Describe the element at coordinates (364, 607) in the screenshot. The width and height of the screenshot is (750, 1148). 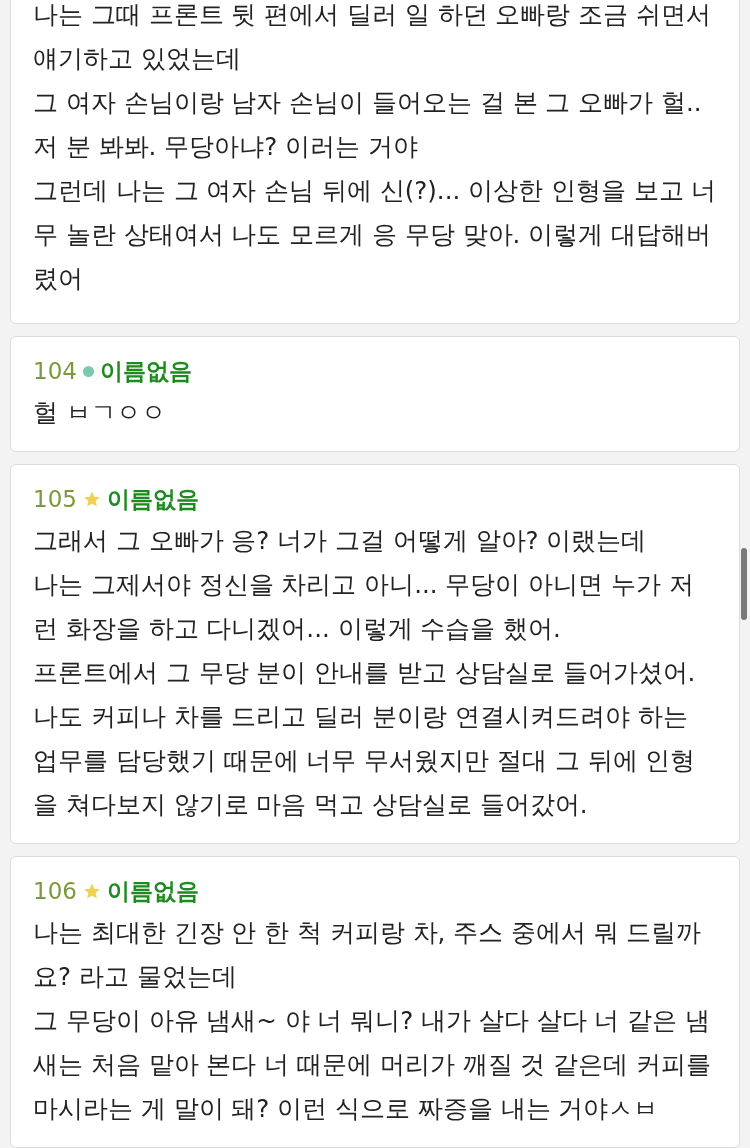
I see `post-text: 나는 그제서야 정신을 차리고 아니... 무당이 아니면 누가 저런 화장을 하고 다니겠어... 이렇게 수습을 했어.` at that location.